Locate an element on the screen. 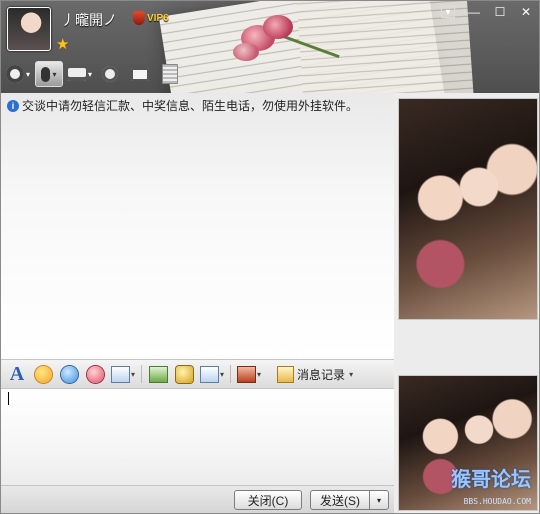 The width and height of the screenshot is (540, 514). close-window-button: ✕ is located at coordinates (526, 12).